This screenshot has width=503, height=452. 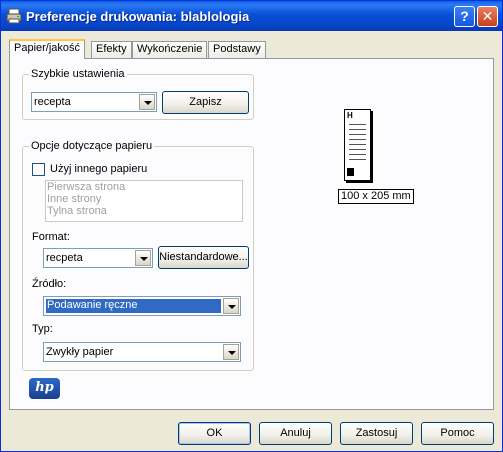 What do you see at coordinates (51, 237) in the screenshot?
I see `format-label: Format:` at bounding box center [51, 237].